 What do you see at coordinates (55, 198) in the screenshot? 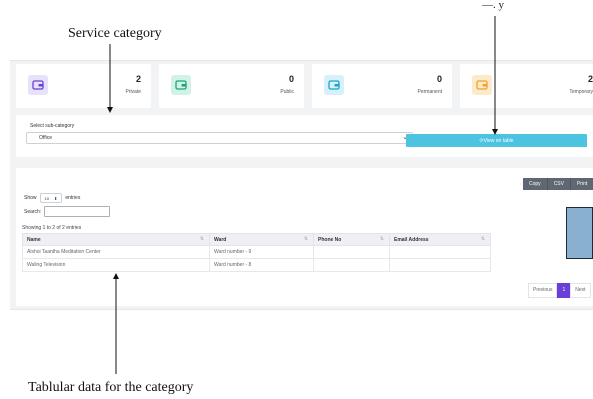
I see `chevron-updown-icon: ⬍` at bounding box center [55, 198].